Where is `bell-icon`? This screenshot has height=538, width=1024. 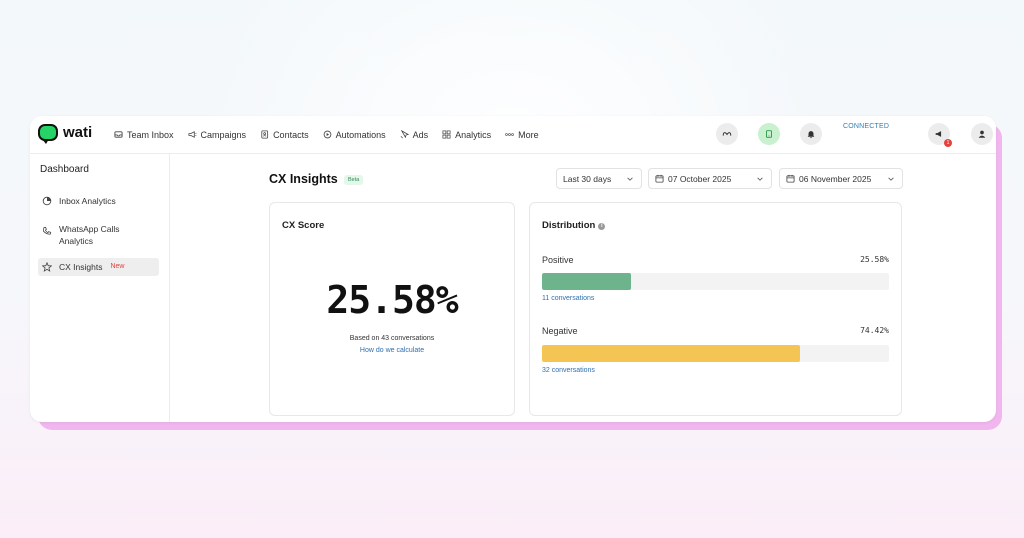
bell-icon is located at coordinates (811, 135).